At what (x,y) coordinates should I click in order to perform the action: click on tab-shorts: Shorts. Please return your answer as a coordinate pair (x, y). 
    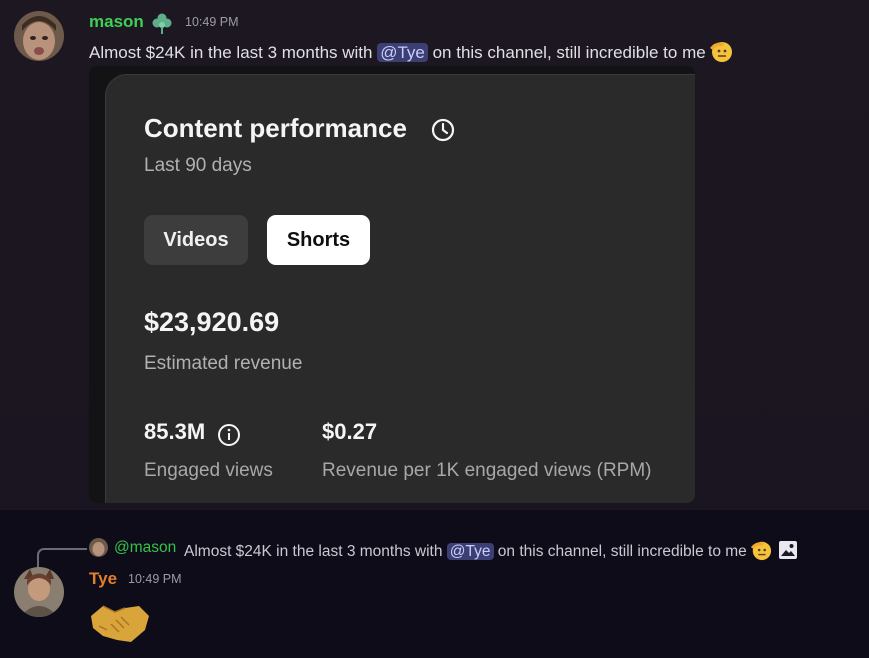
    Looking at the image, I should click on (318, 240).